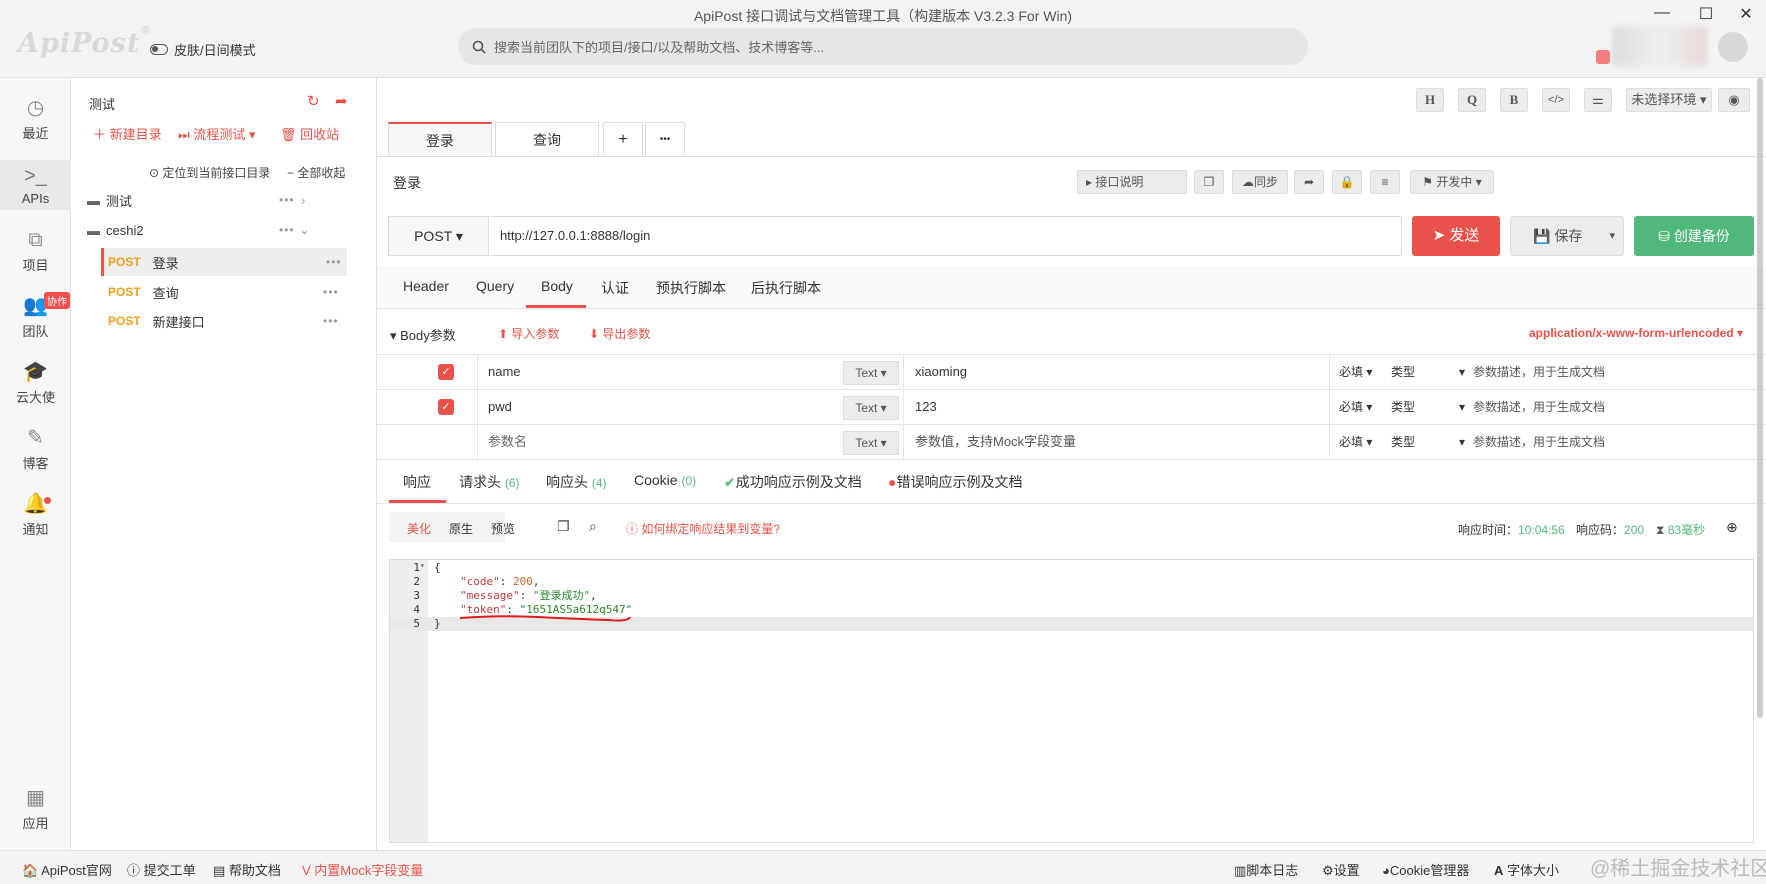  Describe the element at coordinates (665, 139) in the screenshot. I see `tab-more-button: •••` at that location.